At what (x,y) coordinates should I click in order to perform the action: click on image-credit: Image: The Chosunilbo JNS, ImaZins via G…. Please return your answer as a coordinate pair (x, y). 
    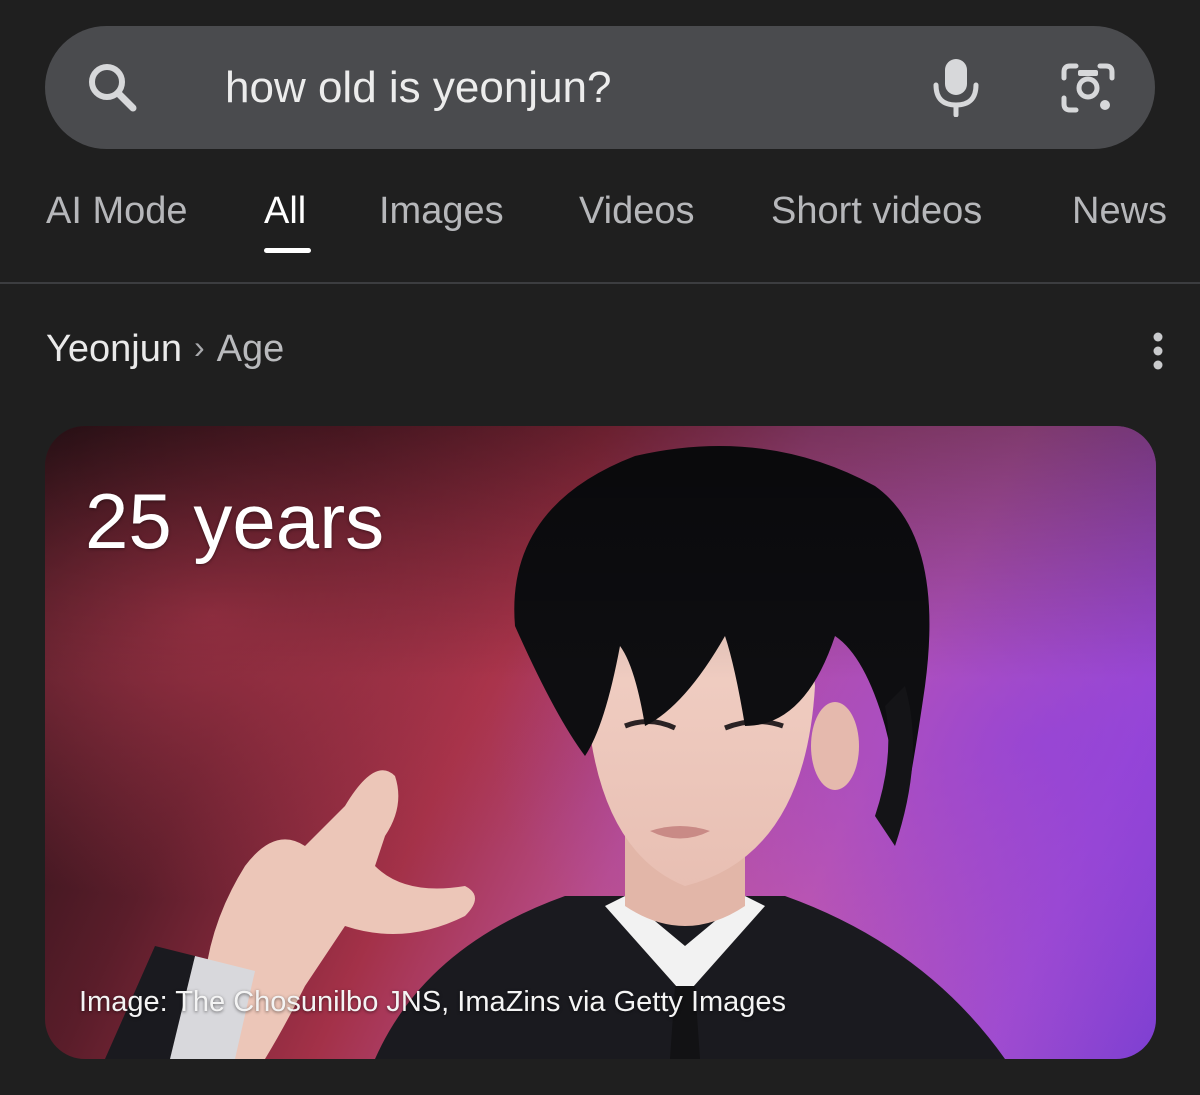
    Looking at the image, I should click on (433, 1002).